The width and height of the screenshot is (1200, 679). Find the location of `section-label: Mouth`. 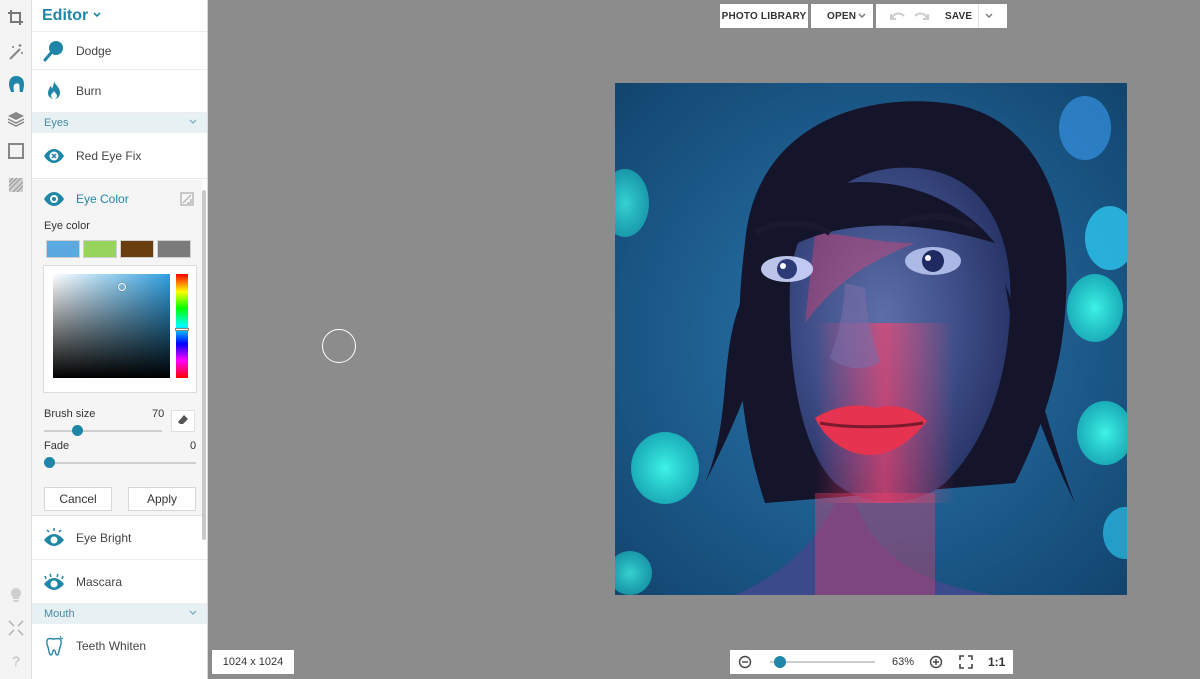

section-label: Mouth is located at coordinates (59, 614).